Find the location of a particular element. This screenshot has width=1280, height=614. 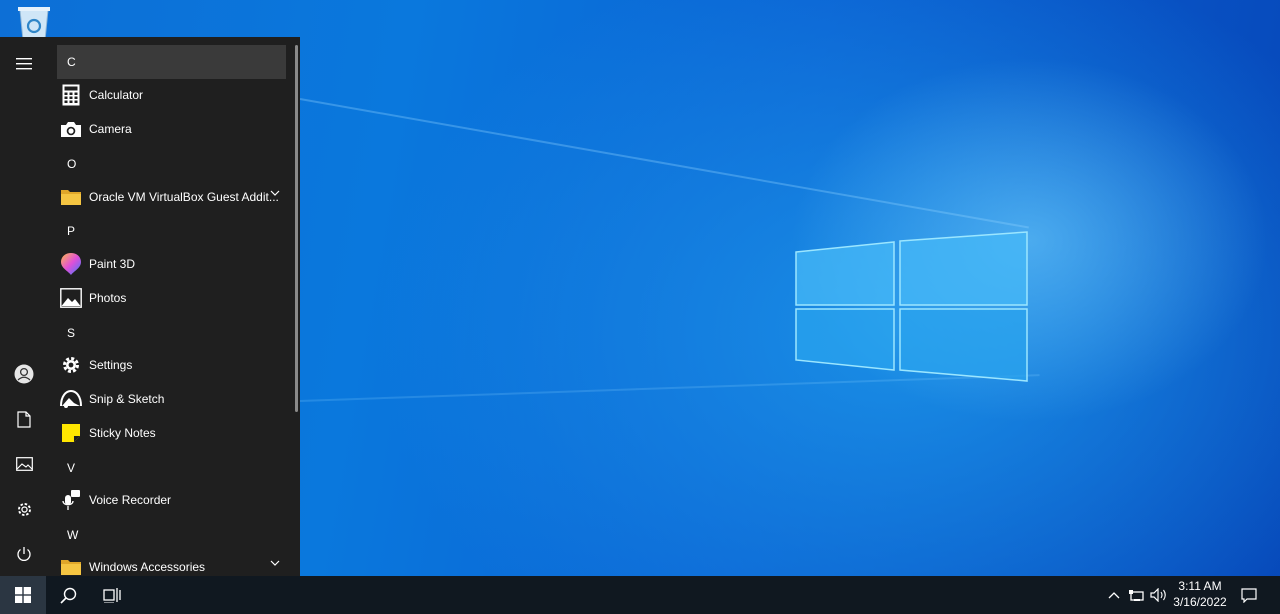

search-icon is located at coordinates (67, 595).